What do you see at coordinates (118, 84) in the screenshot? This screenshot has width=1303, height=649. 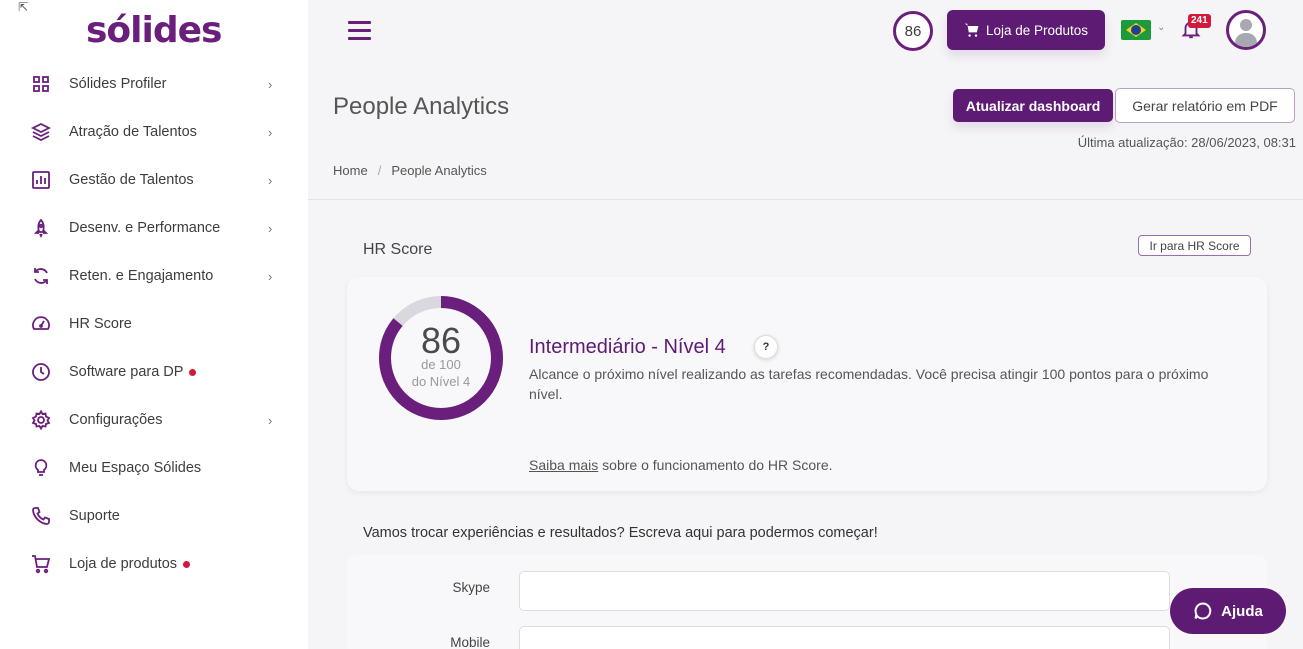 I see `sidebar-item-label: Sólides Profiler` at bounding box center [118, 84].